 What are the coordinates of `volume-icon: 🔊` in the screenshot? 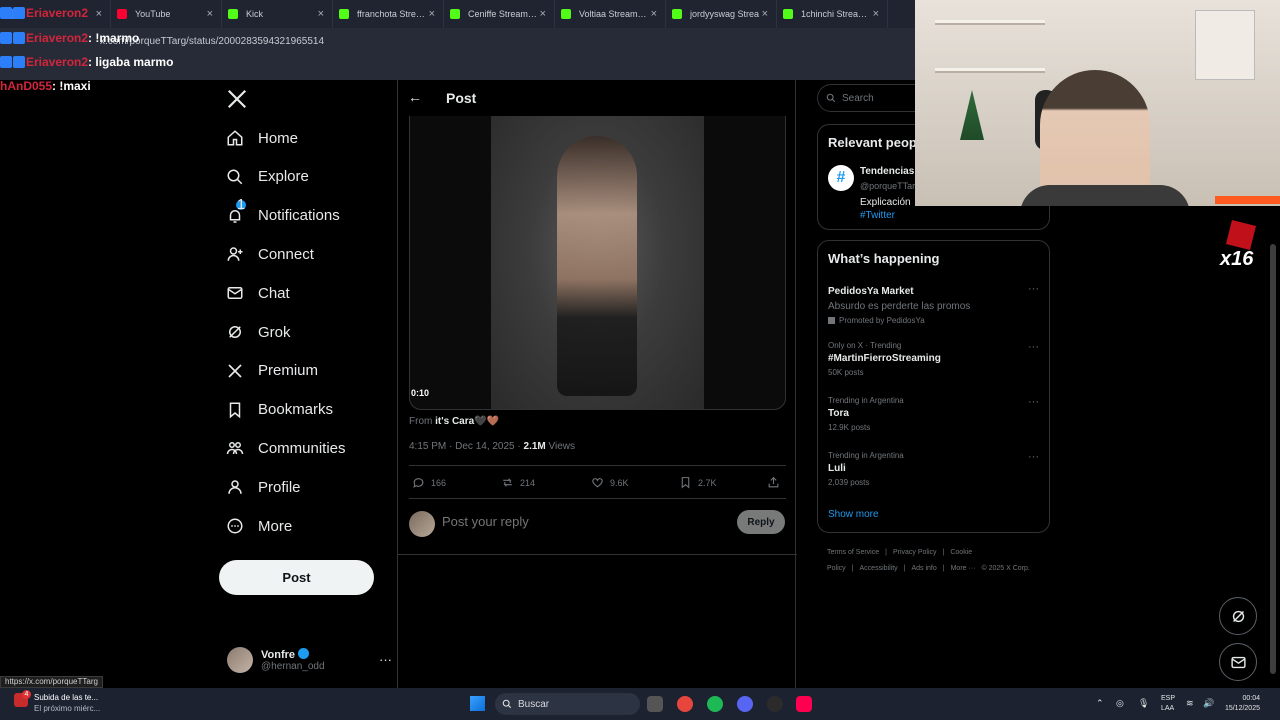 It's located at (1208, 703).